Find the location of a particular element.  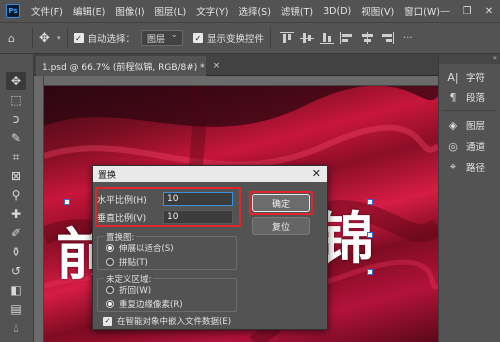

panel-paths: ⌖ 路径 is located at coordinates (465, 167).